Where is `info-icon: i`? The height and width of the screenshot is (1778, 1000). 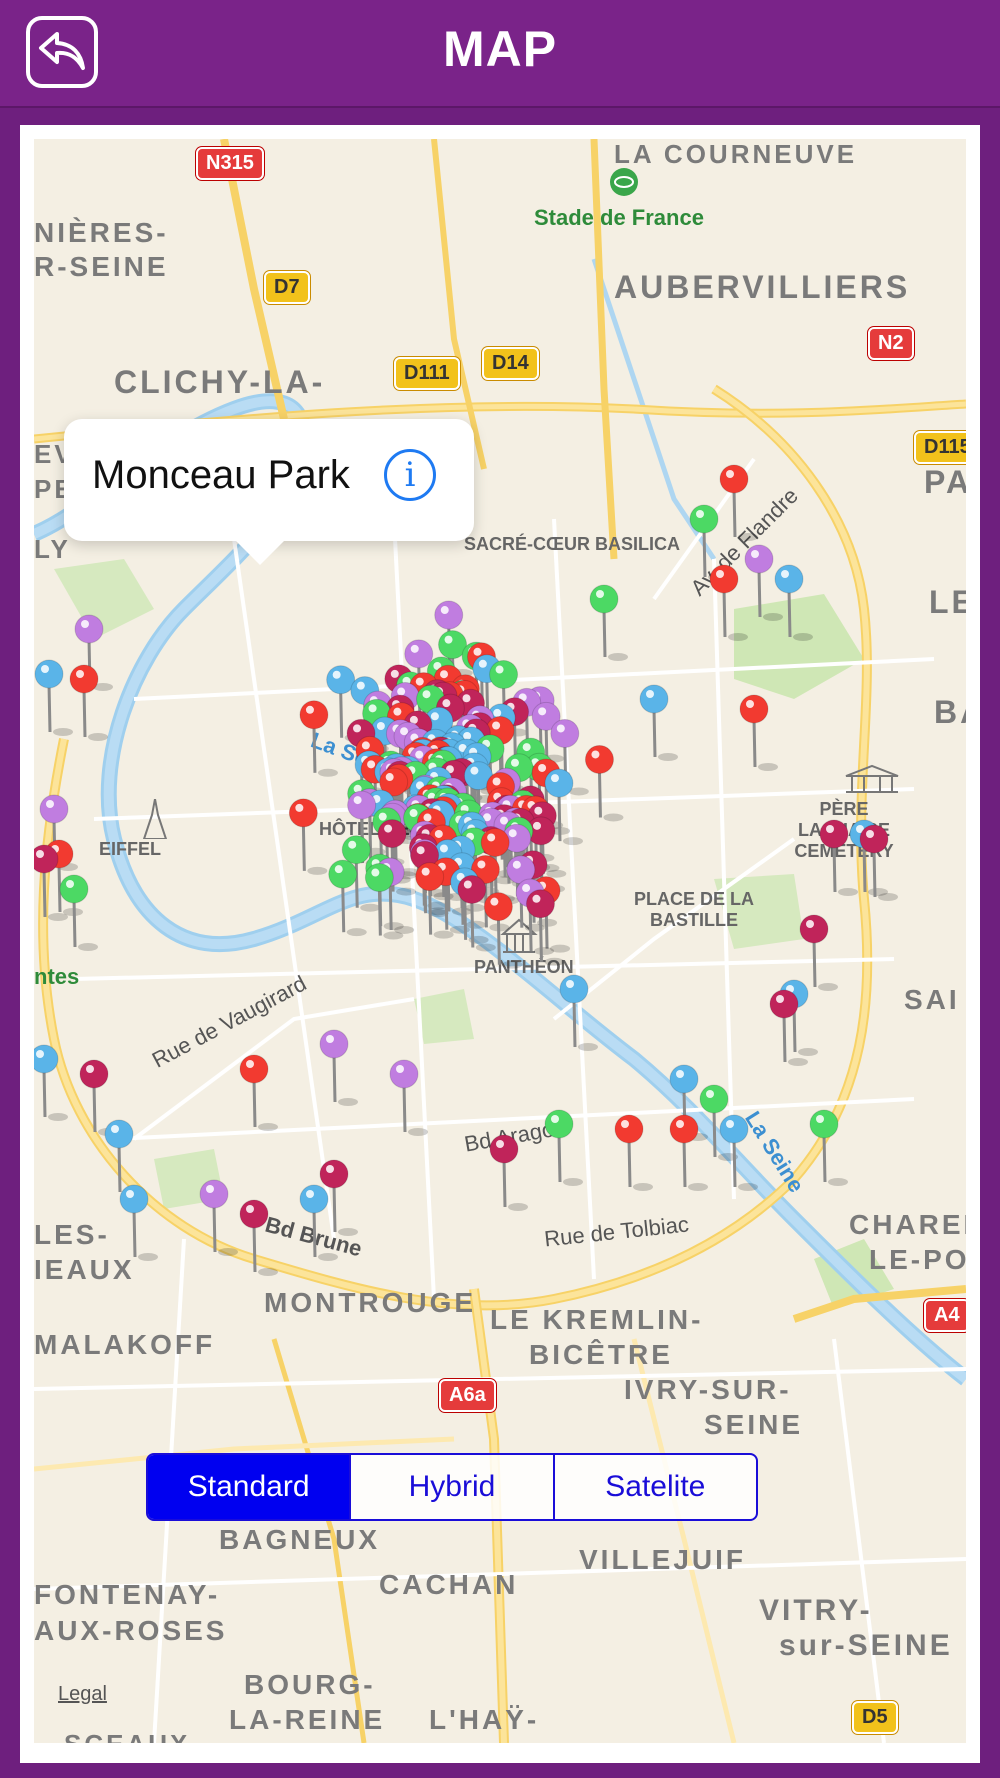
info-icon: i is located at coordinates (410, 475).